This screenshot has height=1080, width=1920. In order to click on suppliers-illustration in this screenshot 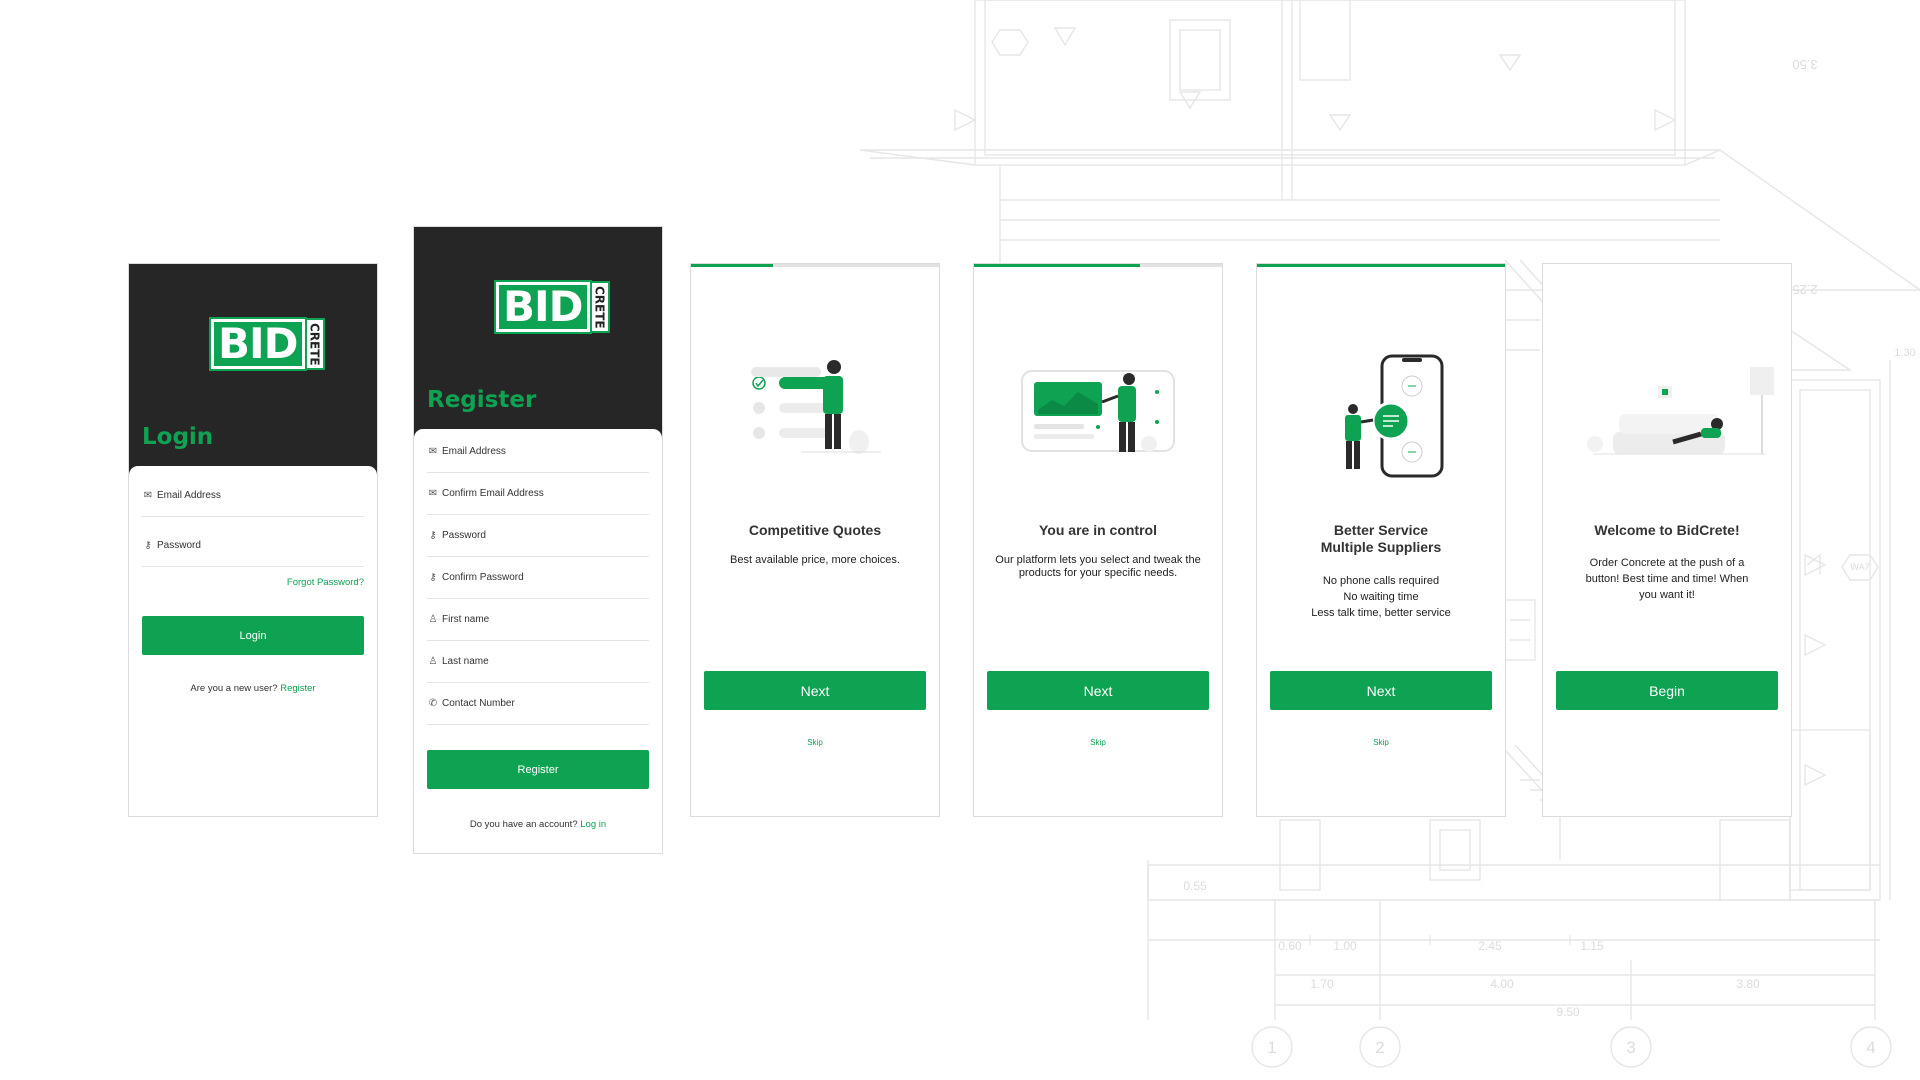, I will do `click(1394, 416)`.